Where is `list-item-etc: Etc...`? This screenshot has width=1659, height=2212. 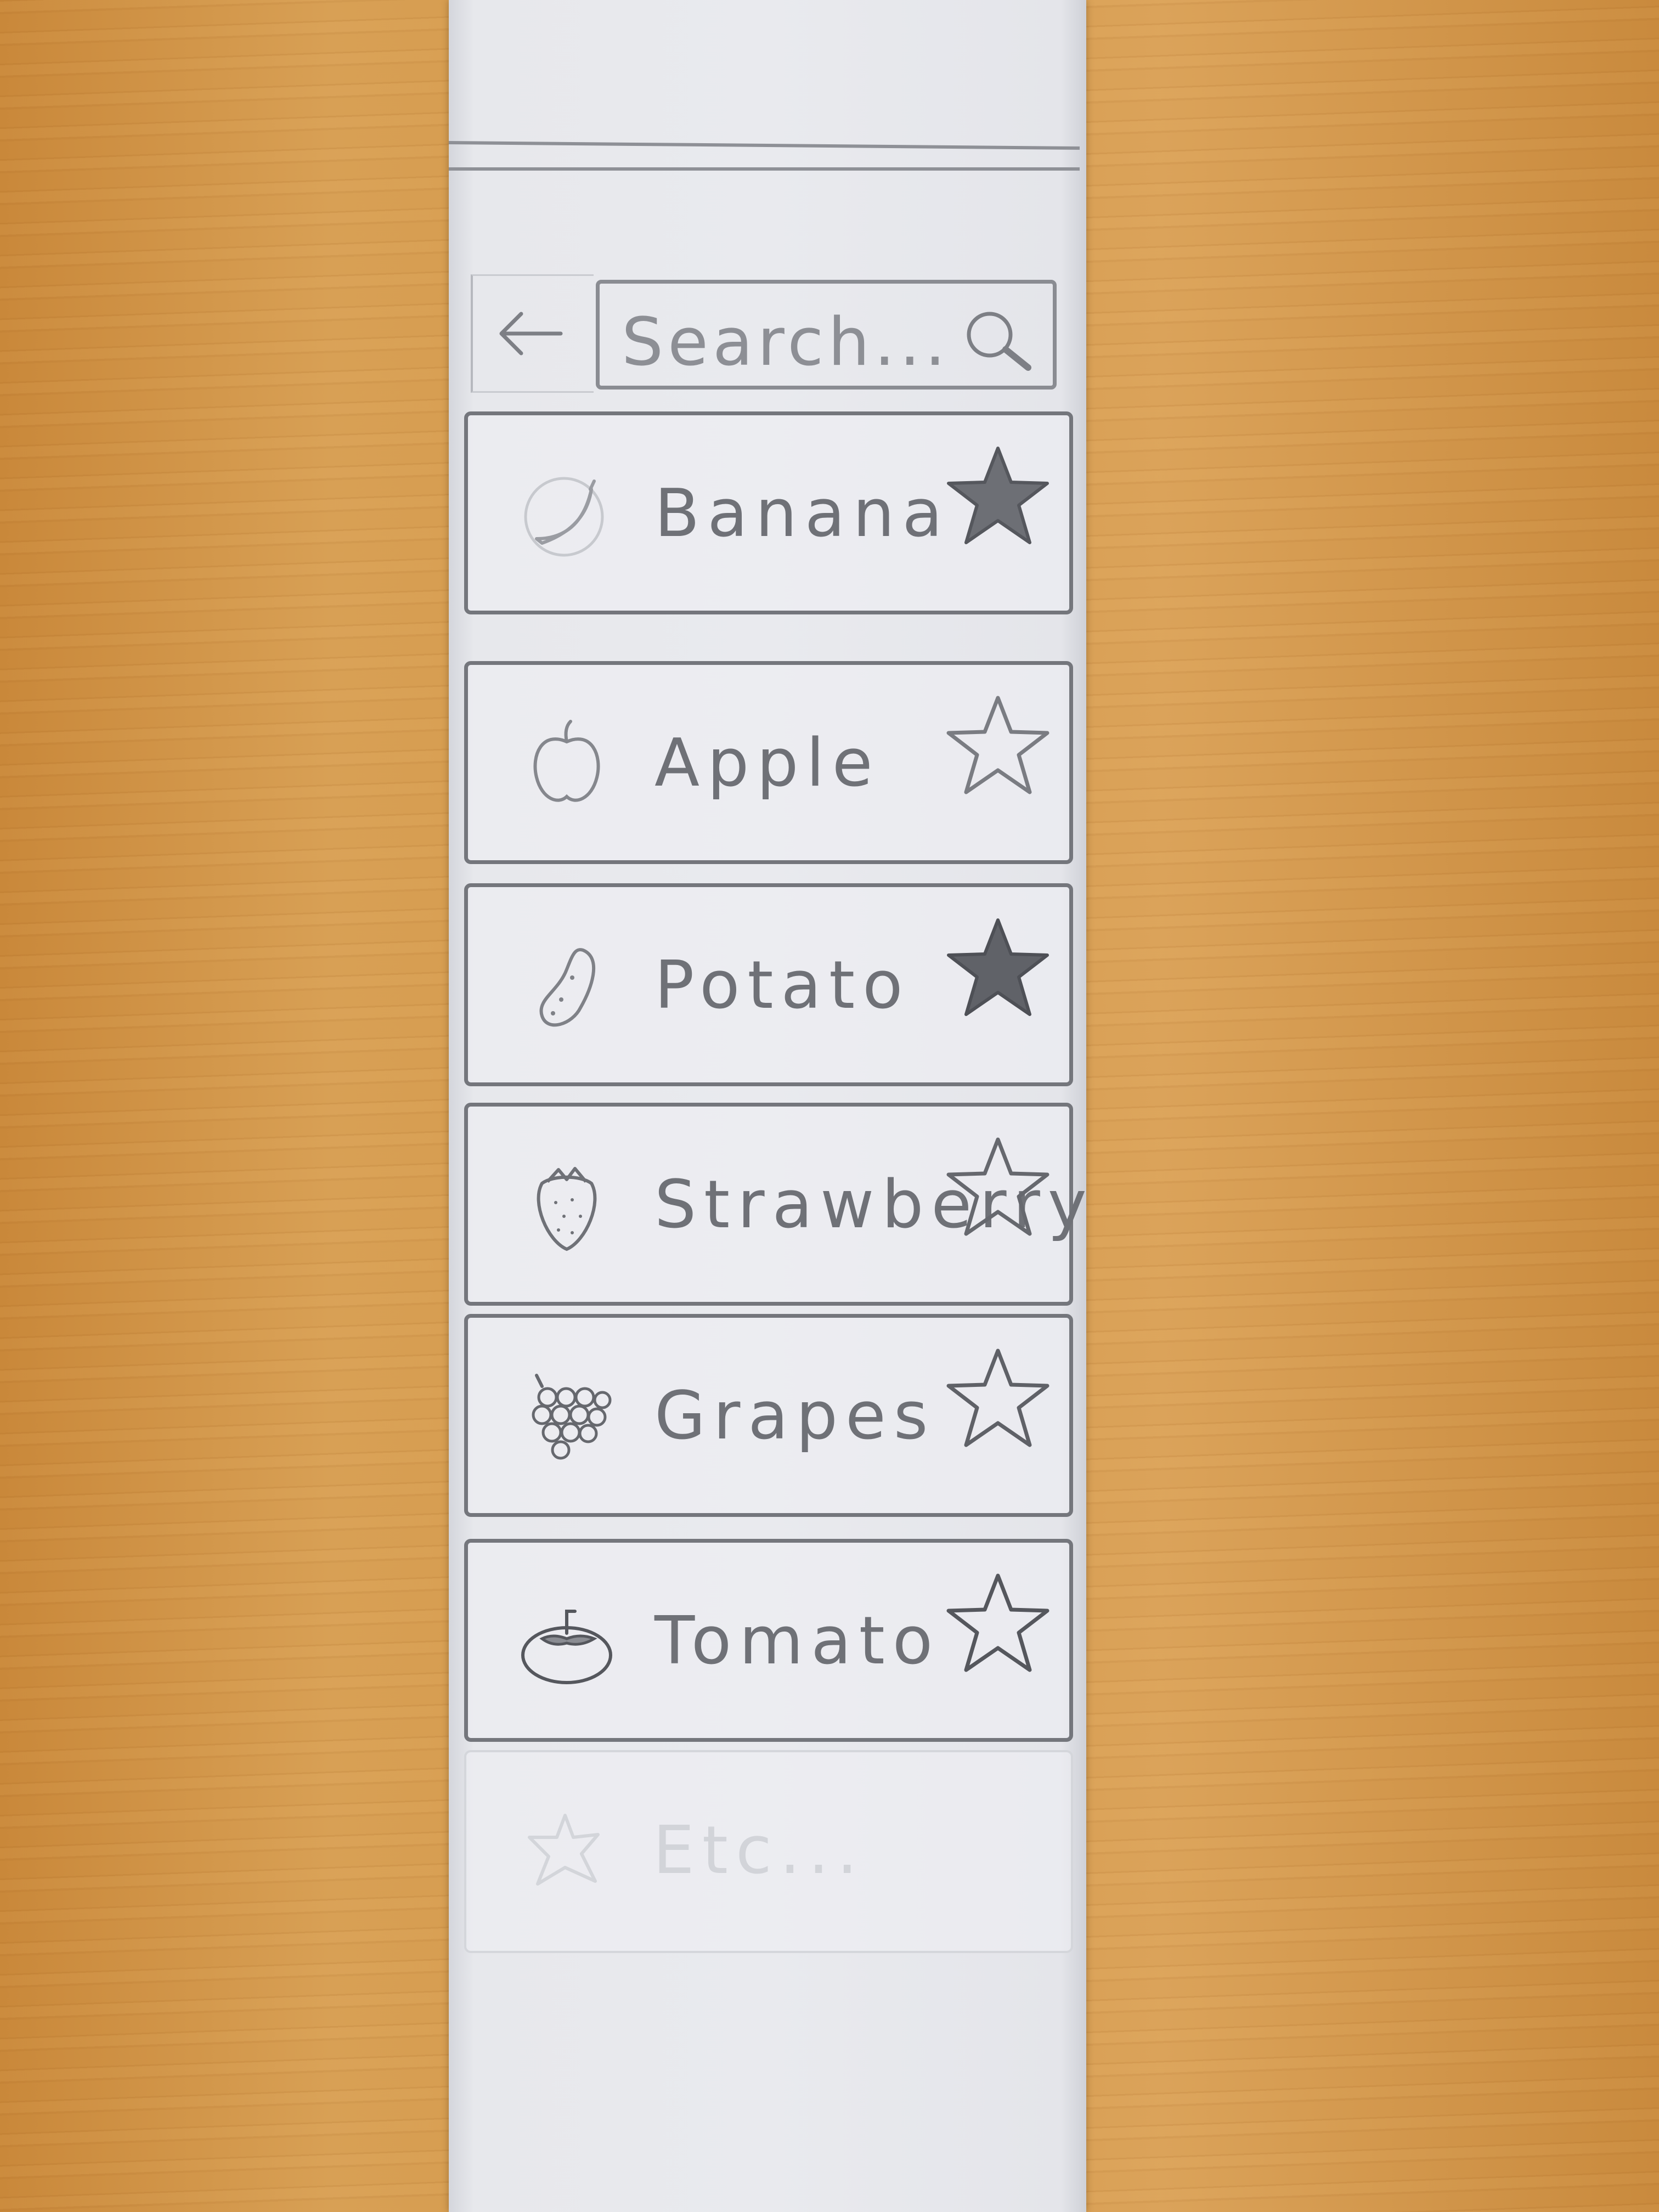 list-item-etc: Etc... is located at coordinates (768, 1851).